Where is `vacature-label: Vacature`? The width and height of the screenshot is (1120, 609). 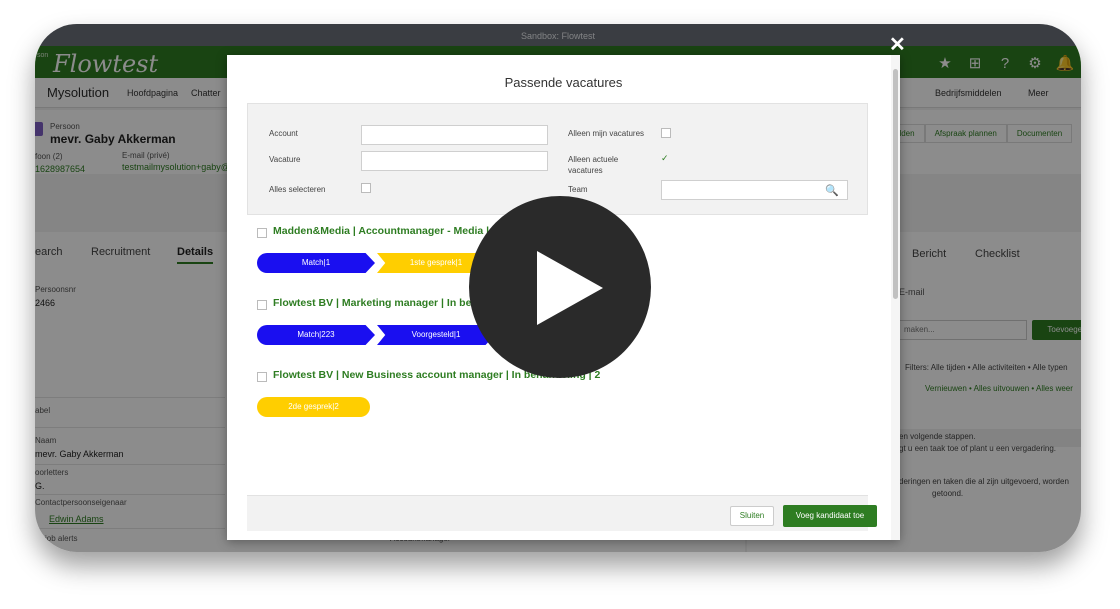 vacature-label: Vacature is located at coordinates (285, 159).